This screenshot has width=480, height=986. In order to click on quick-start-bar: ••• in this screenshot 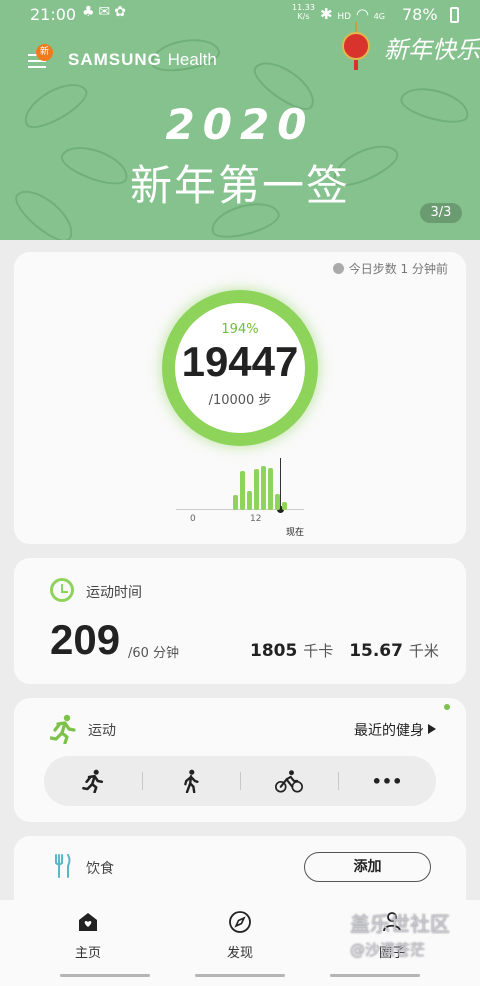, I will do `click(240, 781)`.